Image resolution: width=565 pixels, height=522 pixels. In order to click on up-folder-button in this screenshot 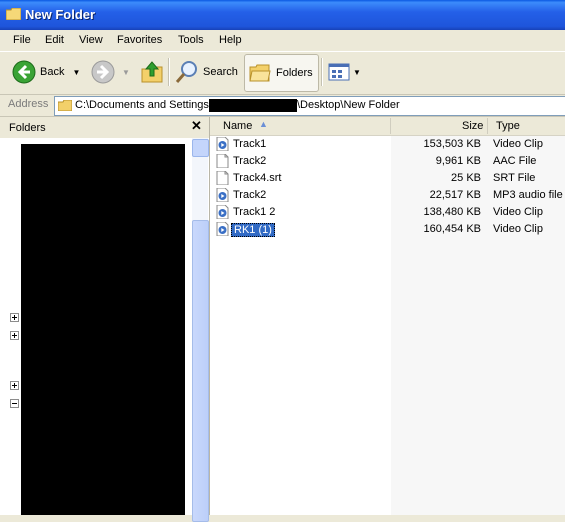, I will do `click(152, 72)`.